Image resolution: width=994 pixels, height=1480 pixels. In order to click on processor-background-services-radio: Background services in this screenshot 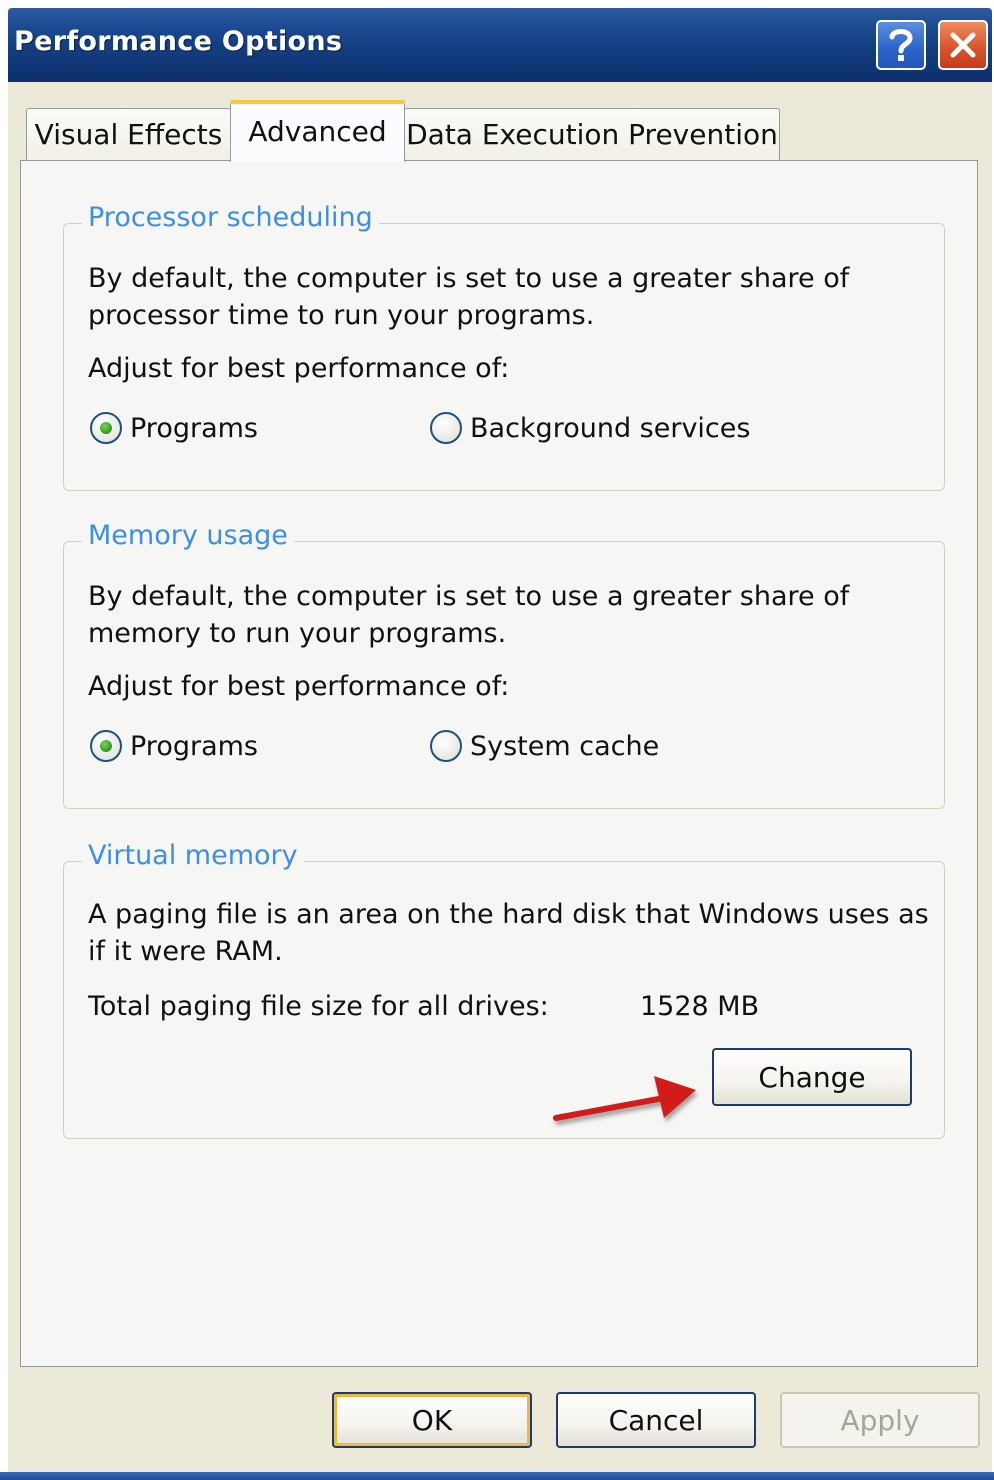, I will do `click(590, 428)`.